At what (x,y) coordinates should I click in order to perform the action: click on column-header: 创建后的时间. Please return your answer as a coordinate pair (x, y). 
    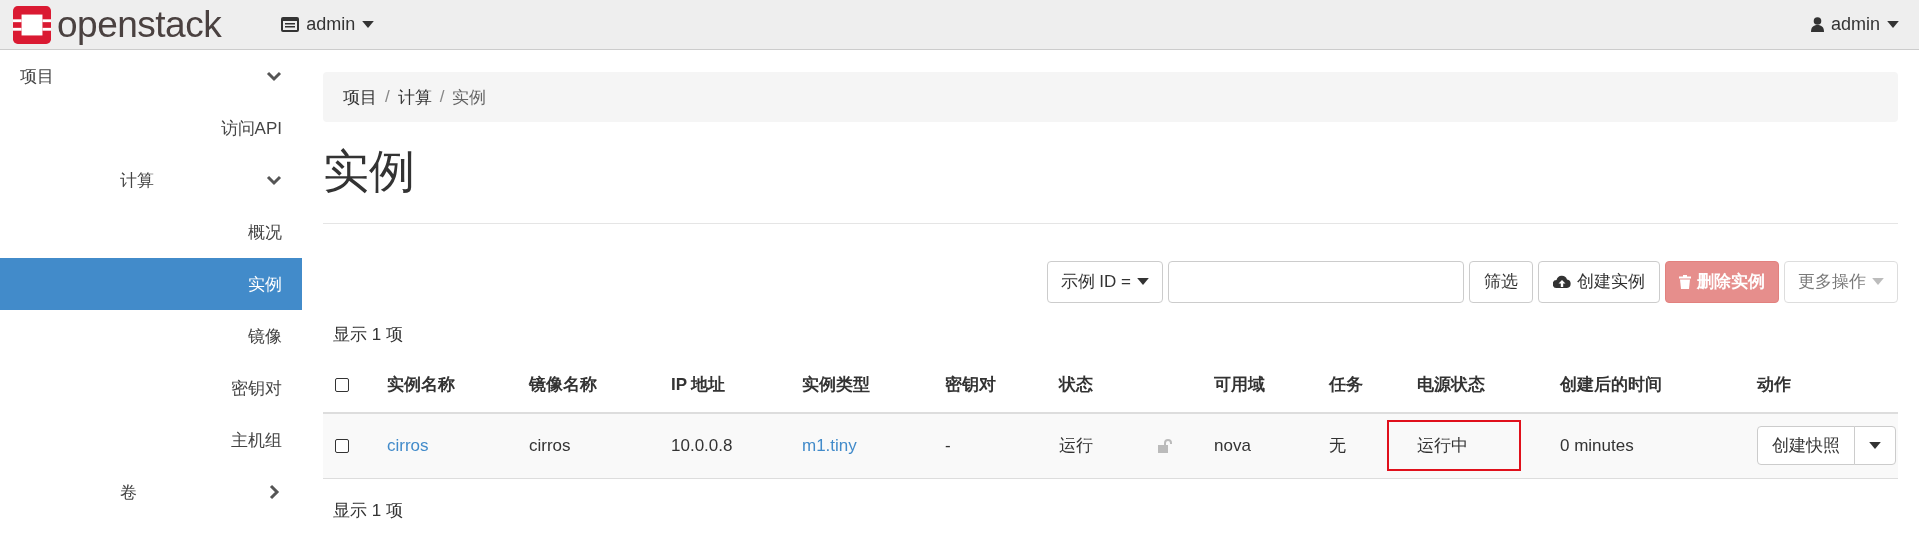
    Looking at the image, I should click on (1611, 385).